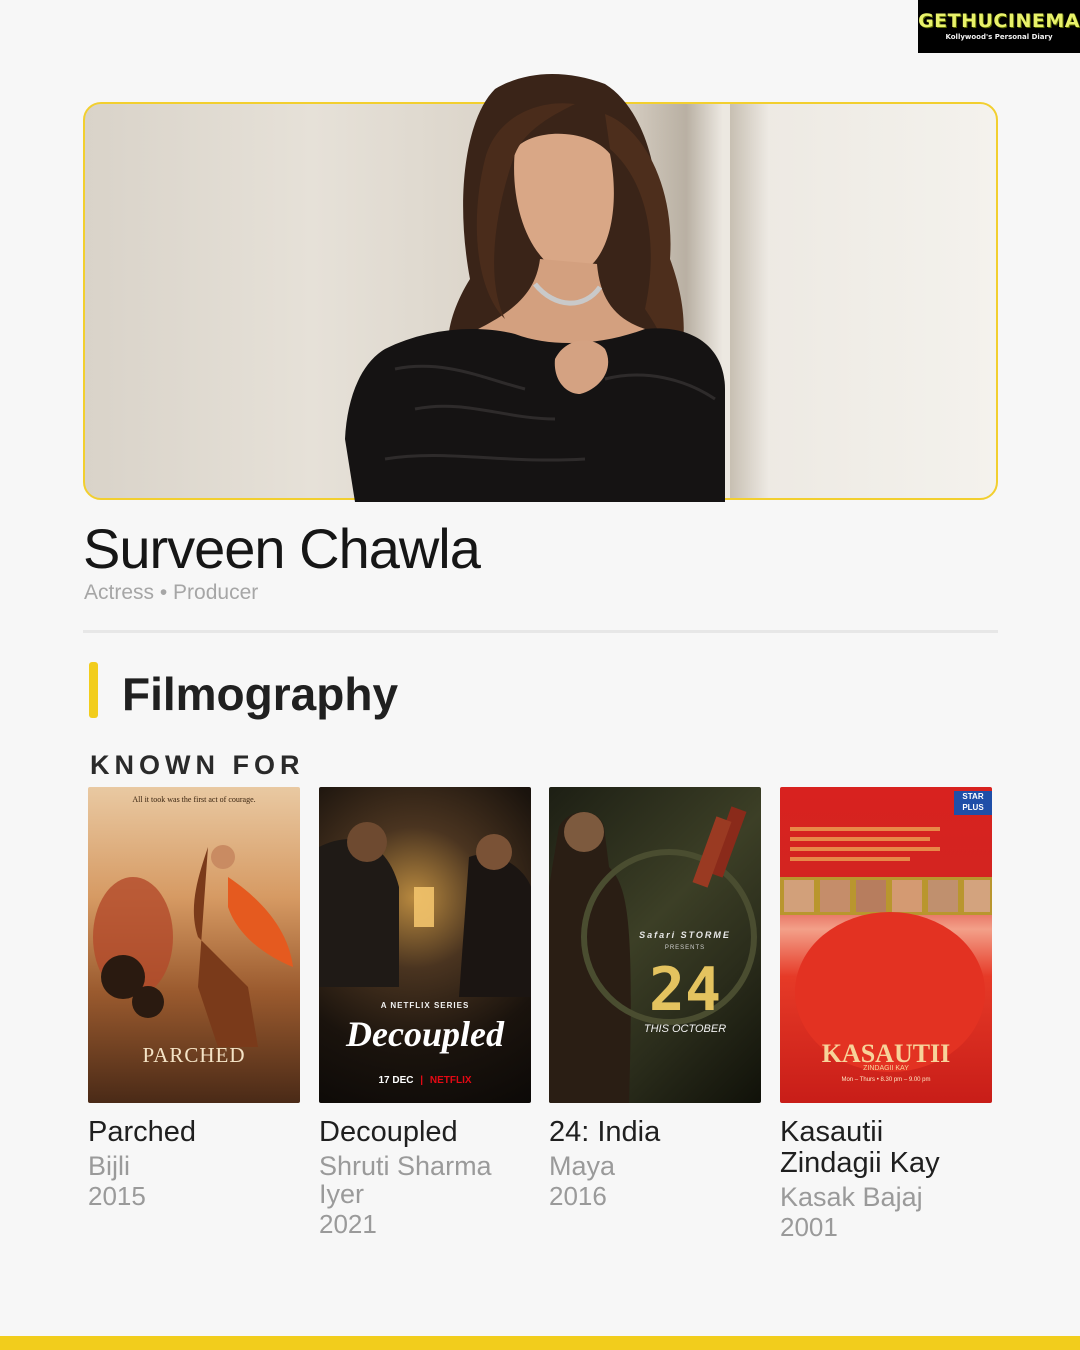  Describe the element at coordinates (685, 948) in the screenshot. I see `poster-presents: PRESENTS` at that location.